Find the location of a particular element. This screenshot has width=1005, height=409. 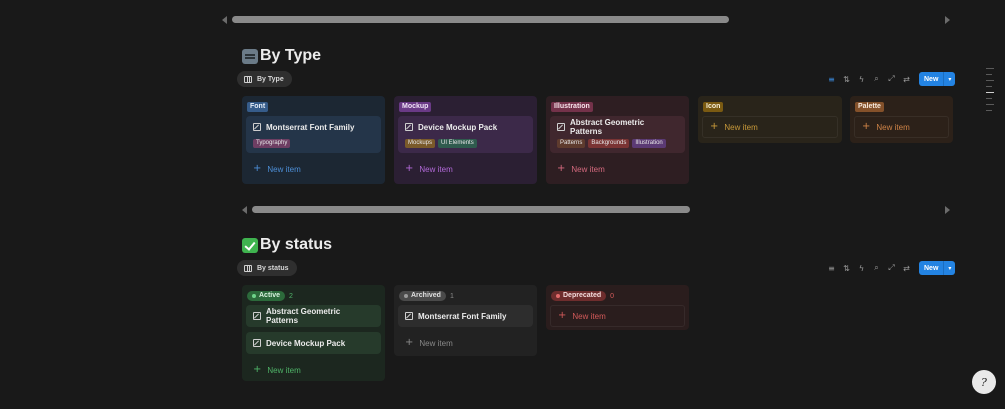

column-count: 0 is located at coordinates (612, 296).